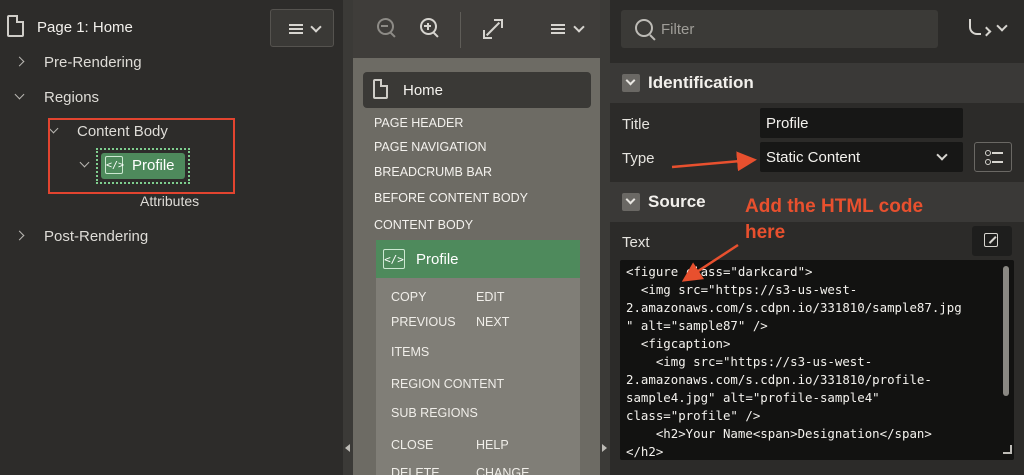  What do you see at coordinates (394, 259) in the screenshot?
I see `code-icon: </>` at bounding box center [394, 259].